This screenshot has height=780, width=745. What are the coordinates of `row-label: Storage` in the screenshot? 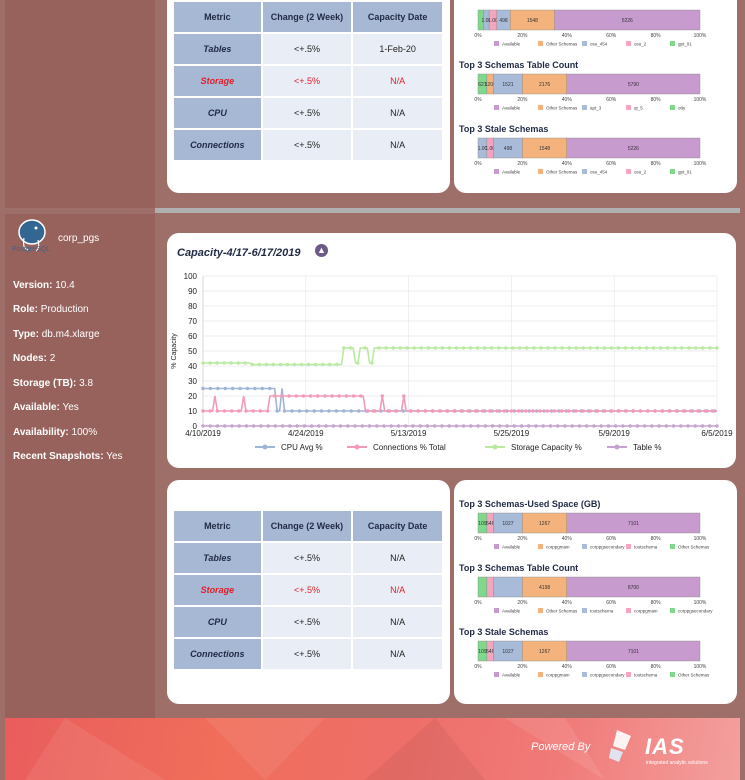 It's located at (217, 590).